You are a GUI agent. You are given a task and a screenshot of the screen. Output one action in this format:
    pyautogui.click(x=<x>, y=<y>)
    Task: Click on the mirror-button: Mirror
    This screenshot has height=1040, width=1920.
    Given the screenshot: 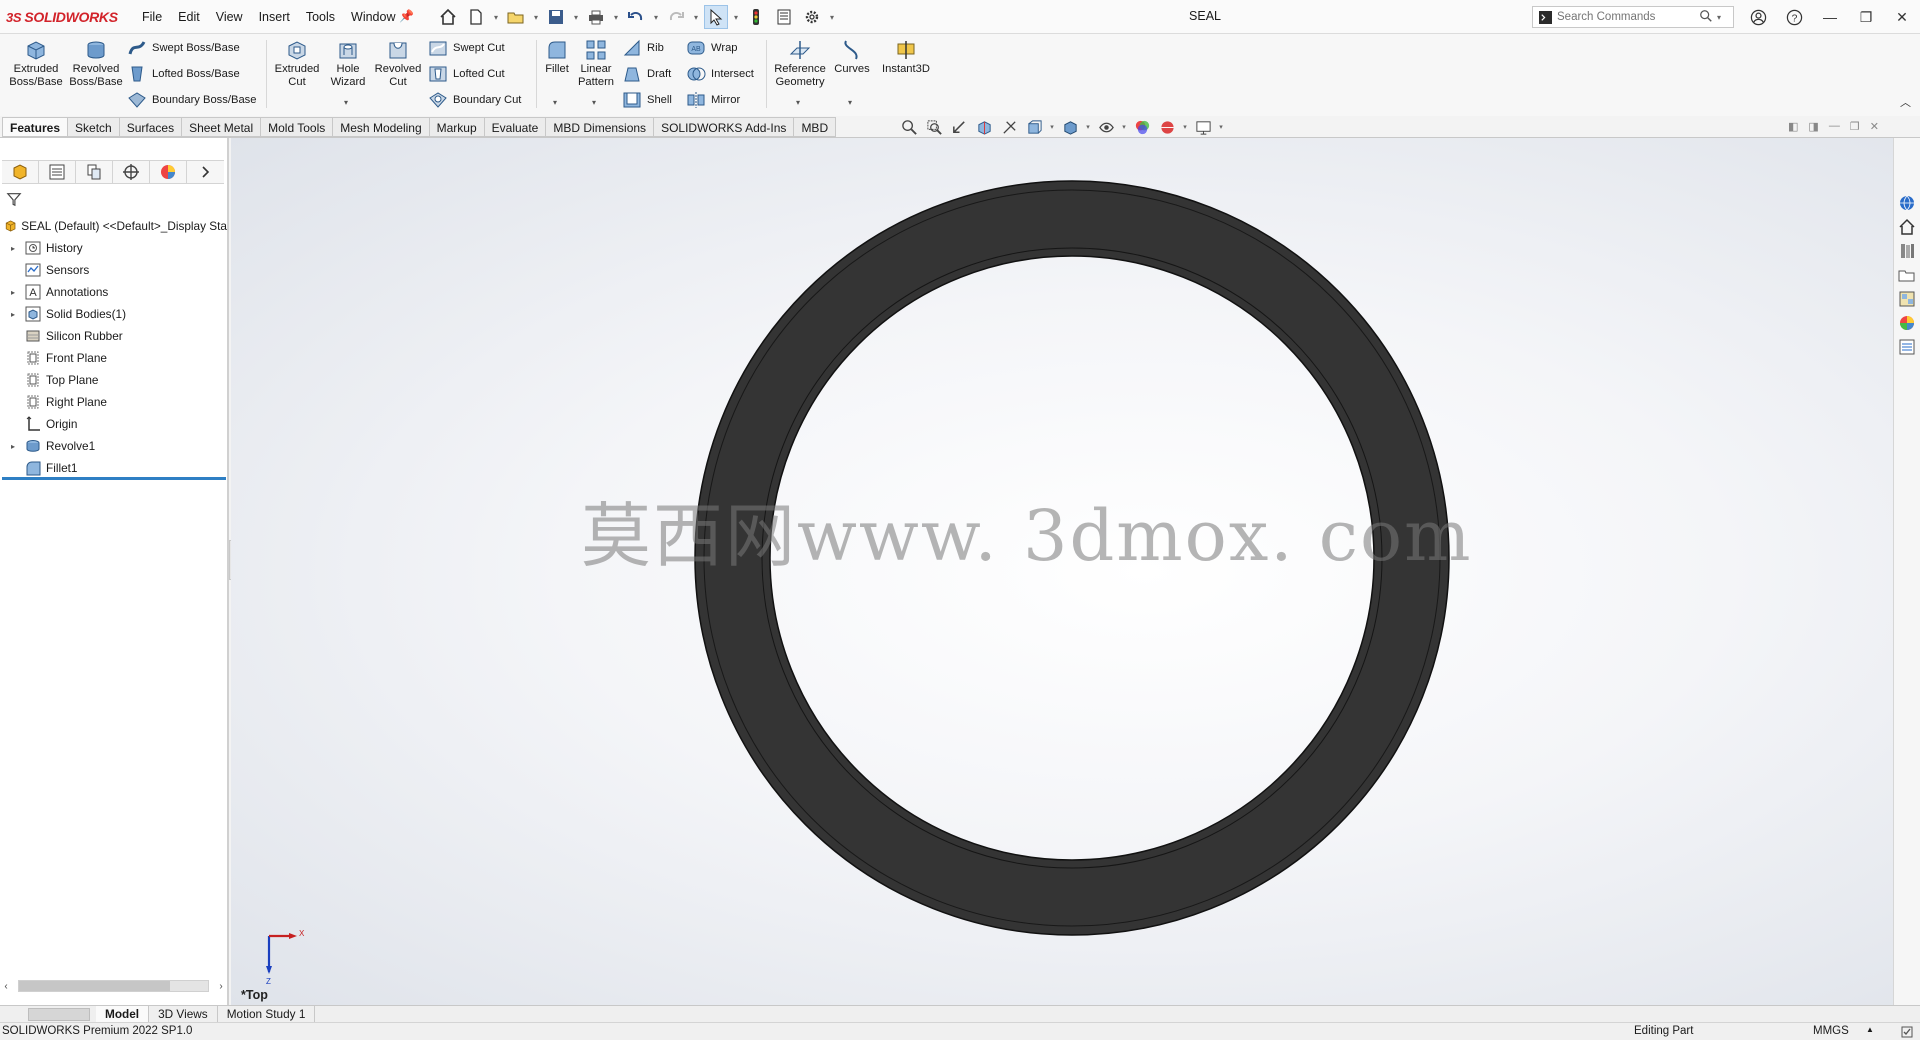 What is the action you would take?
    pyautogui.click(x=713, y=100)
    